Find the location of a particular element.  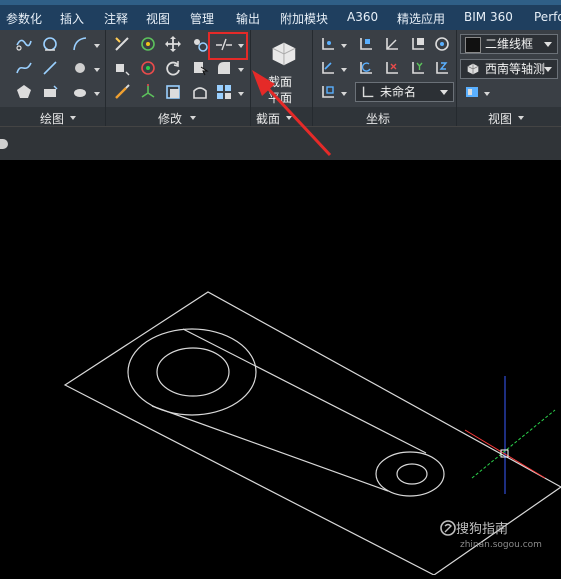

annotation-arrow is located at coordinates (292, 113).